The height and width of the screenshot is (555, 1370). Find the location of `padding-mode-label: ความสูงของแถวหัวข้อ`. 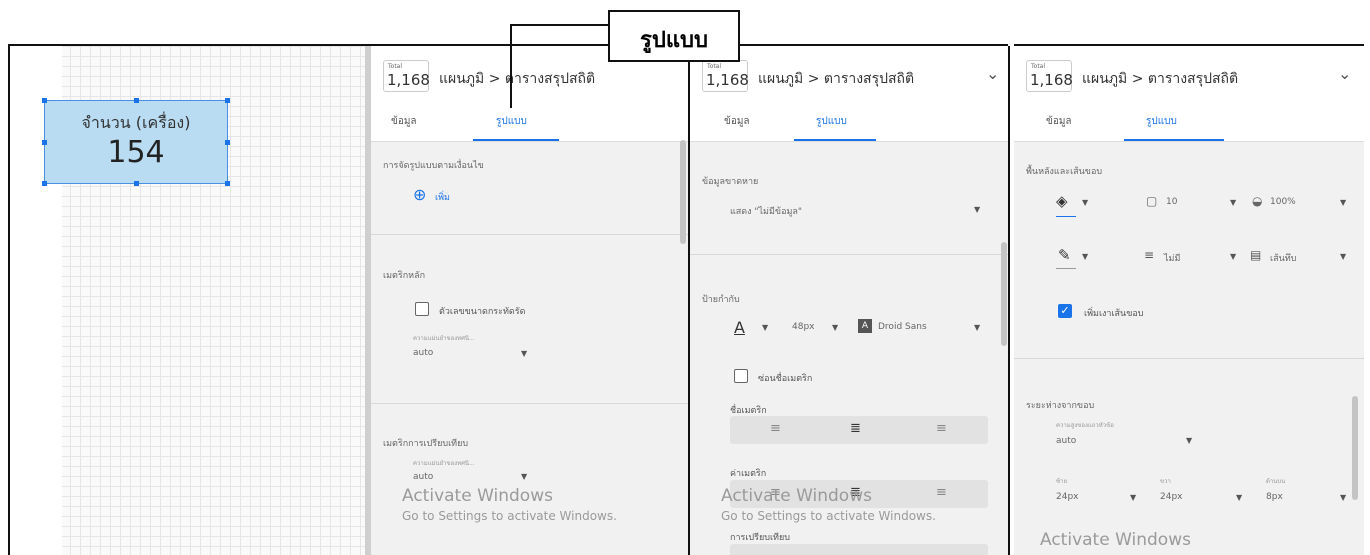

padding-mode-label: ความสูงของแถวหัวข้อ is located at coordinates (1085, 425).